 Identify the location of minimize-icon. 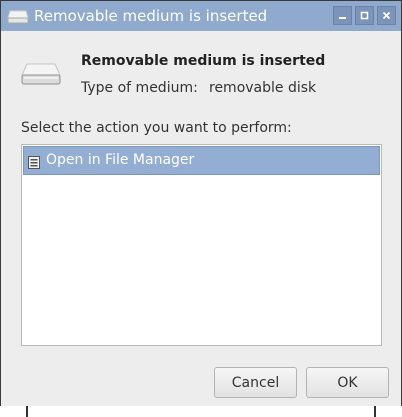
(342, 18).